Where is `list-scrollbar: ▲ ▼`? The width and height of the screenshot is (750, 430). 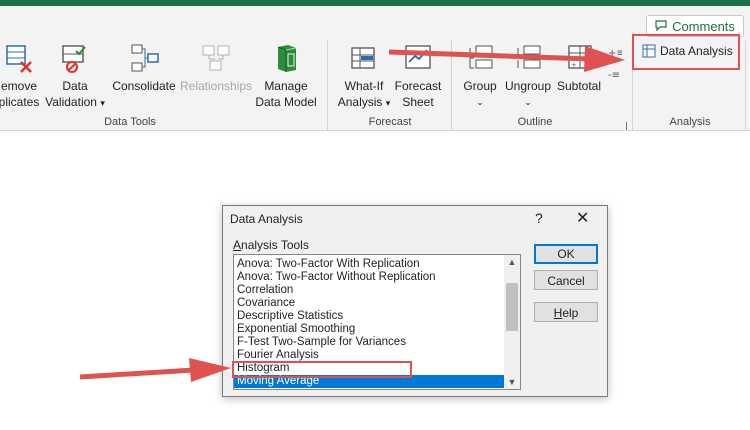
list-scrollbar: ▲ ▼ is located at coordinates (512, 322).